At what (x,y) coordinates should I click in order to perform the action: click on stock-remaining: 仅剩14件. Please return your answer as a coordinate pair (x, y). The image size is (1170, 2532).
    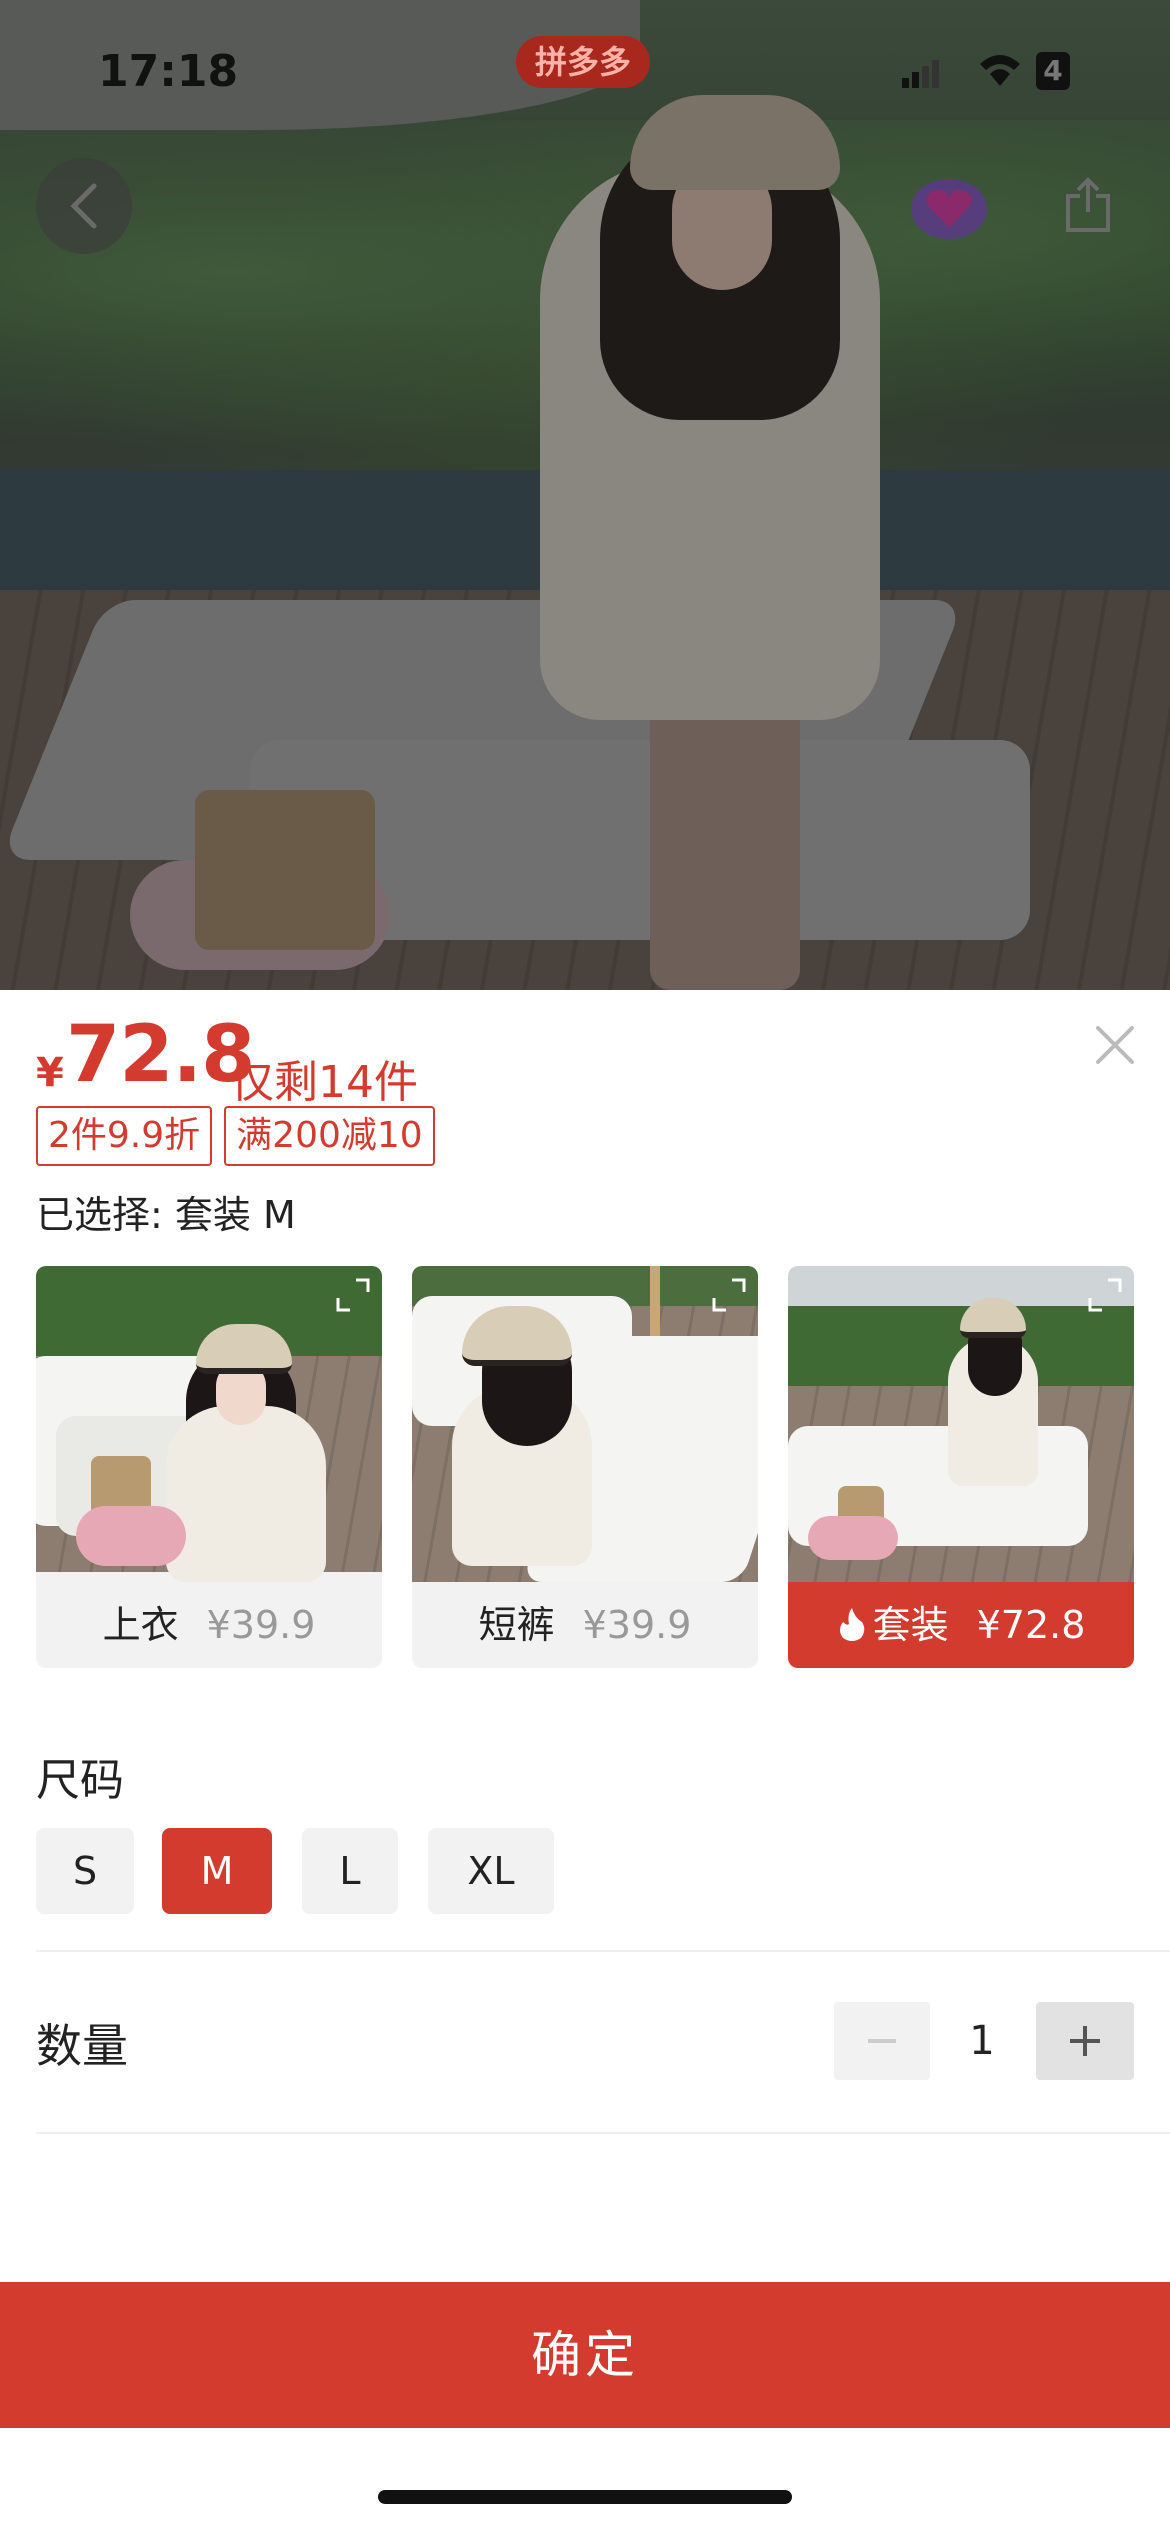
    Looking at the image, I should click on (324, 1082).